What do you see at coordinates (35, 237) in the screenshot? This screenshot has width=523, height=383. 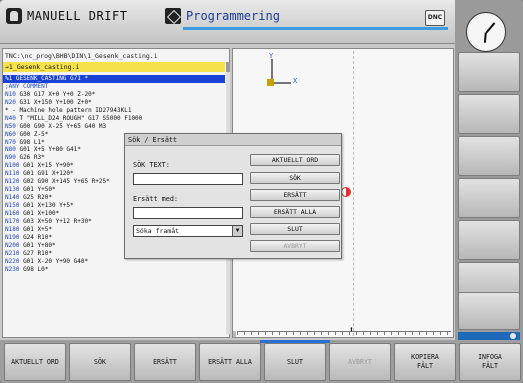 I see `line-text: G24 R10*` at bounding box center [35, 237].